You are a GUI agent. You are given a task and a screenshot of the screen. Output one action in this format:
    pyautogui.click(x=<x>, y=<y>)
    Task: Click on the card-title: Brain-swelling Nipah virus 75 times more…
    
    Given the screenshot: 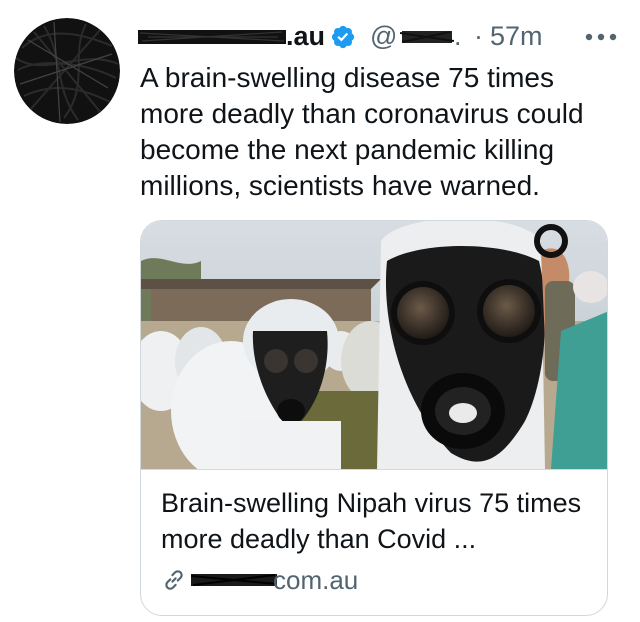 What is the action you would take?
    pyautogui.click(x=376, y=521)
    